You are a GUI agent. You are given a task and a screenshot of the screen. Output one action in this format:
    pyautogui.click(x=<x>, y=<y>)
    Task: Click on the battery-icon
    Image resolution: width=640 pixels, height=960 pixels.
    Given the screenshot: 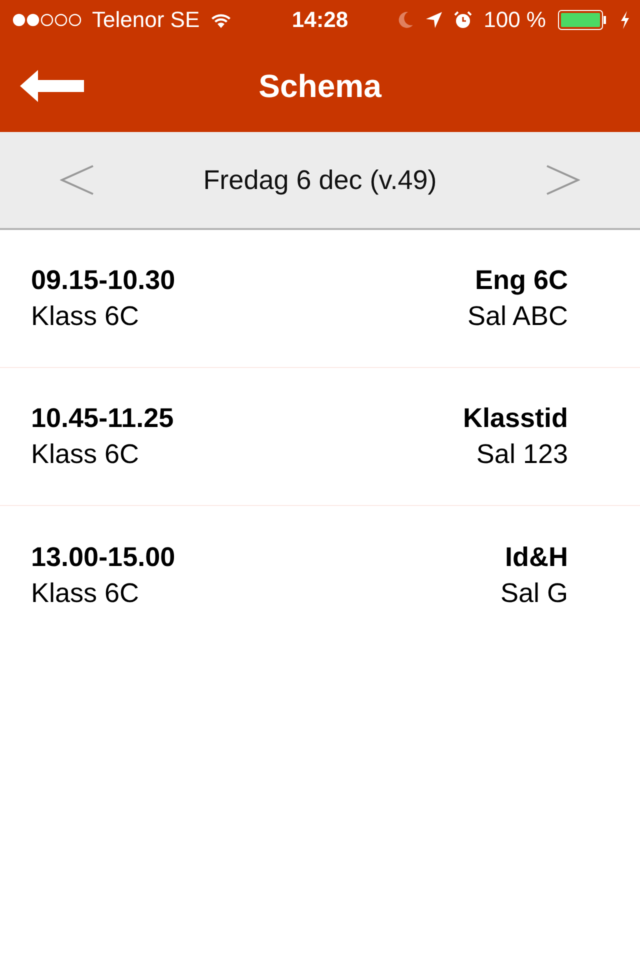 What is the action you would take?
    pyautogui.click(x=583, y=20)
    